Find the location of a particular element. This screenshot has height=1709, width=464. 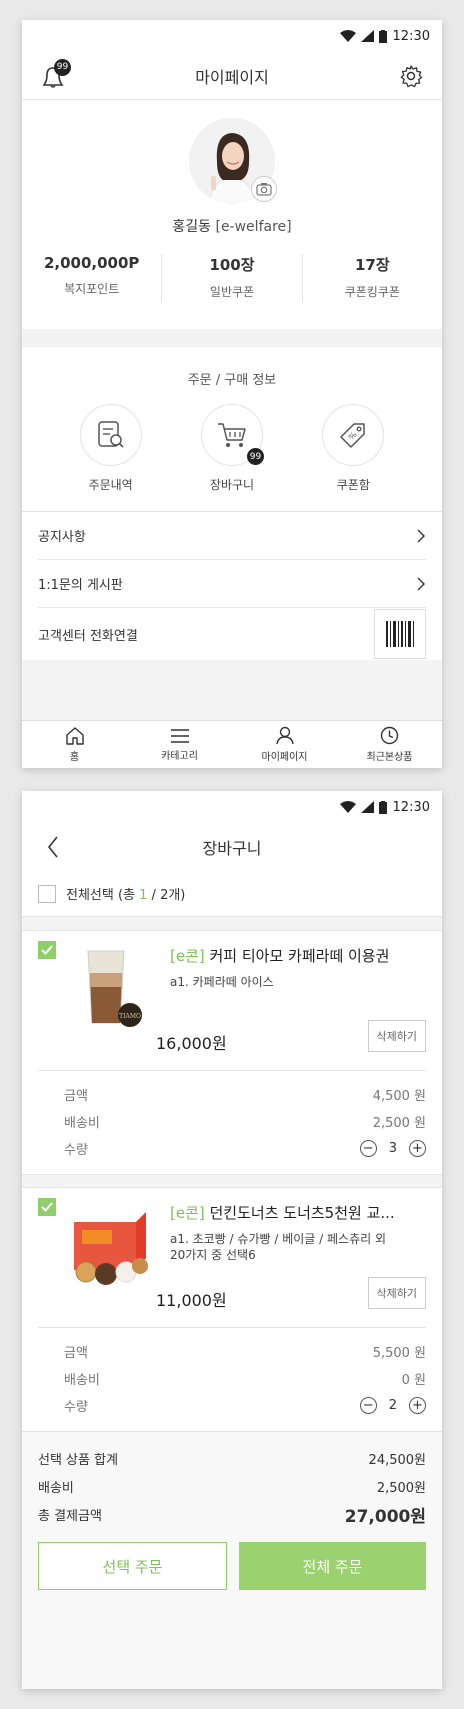

tab-category: 카테고리 is located at coordinates (179, 744).